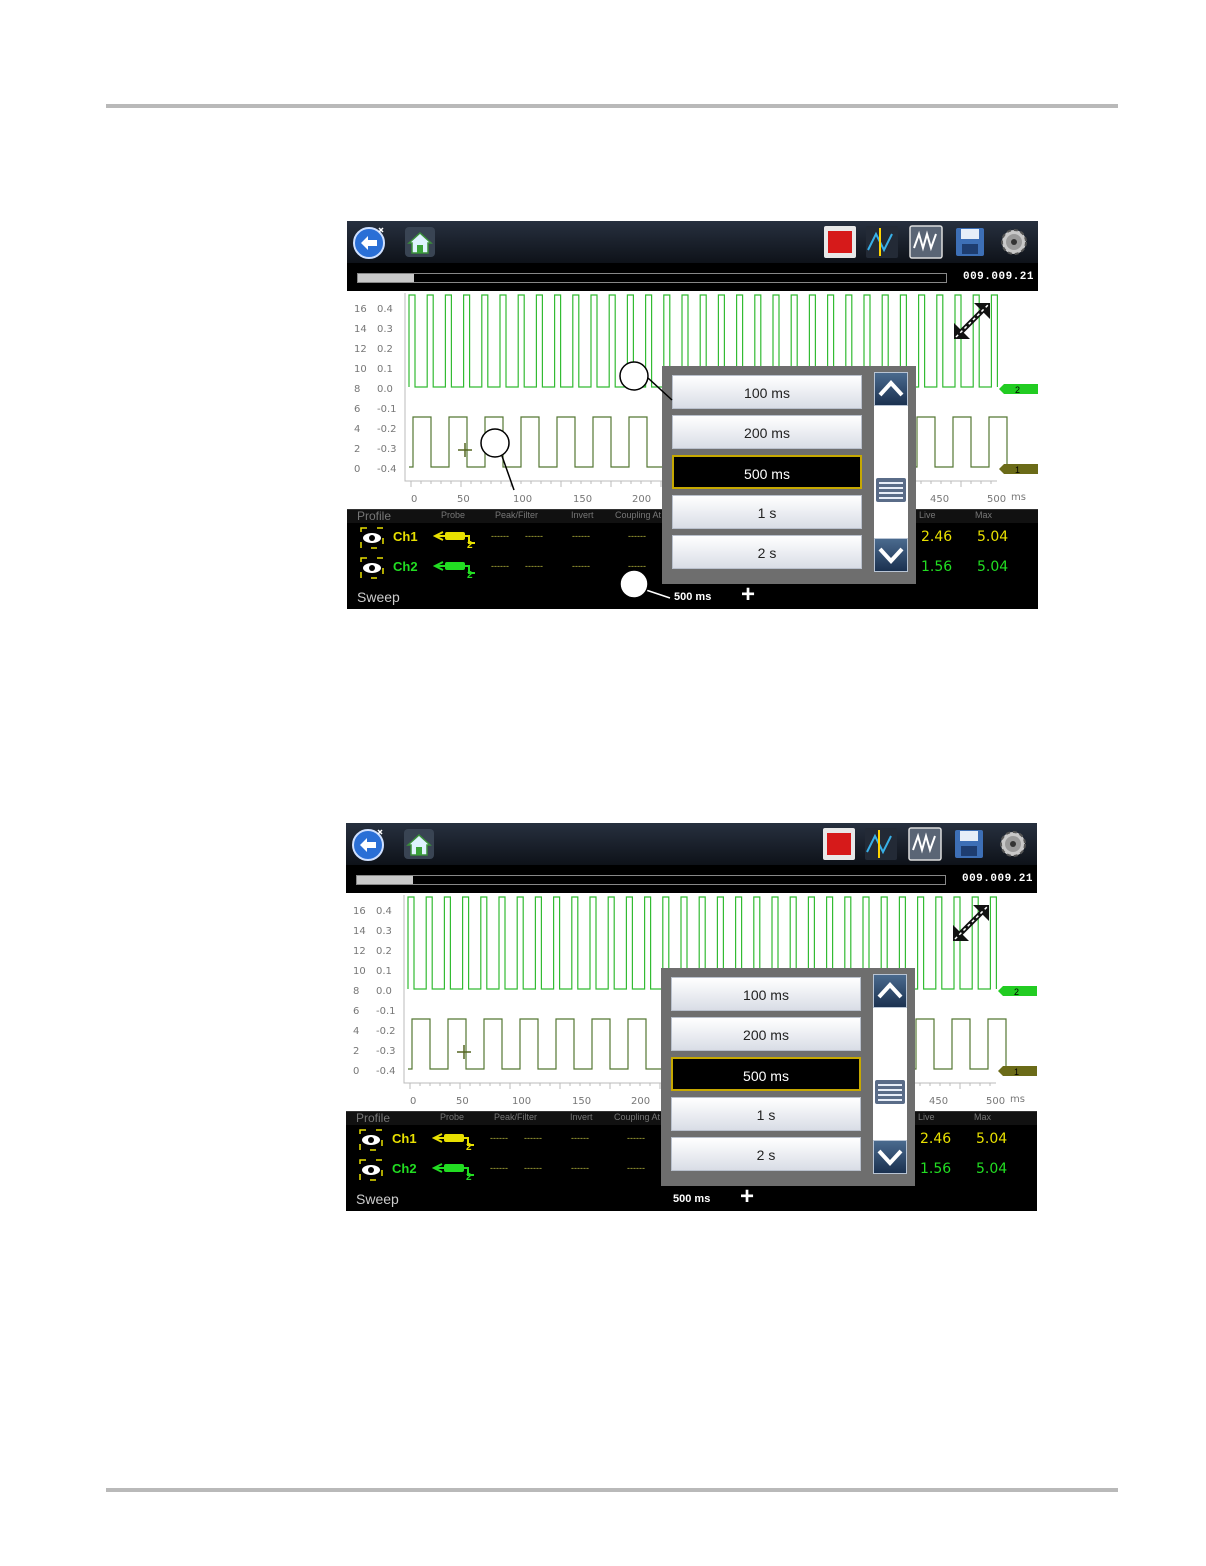 The width and height of the screenshot is (1206, 1566). Describe the element at coordinates (357, 469) in the screenshot. I see `y-axis-label-left: 0` at that location.